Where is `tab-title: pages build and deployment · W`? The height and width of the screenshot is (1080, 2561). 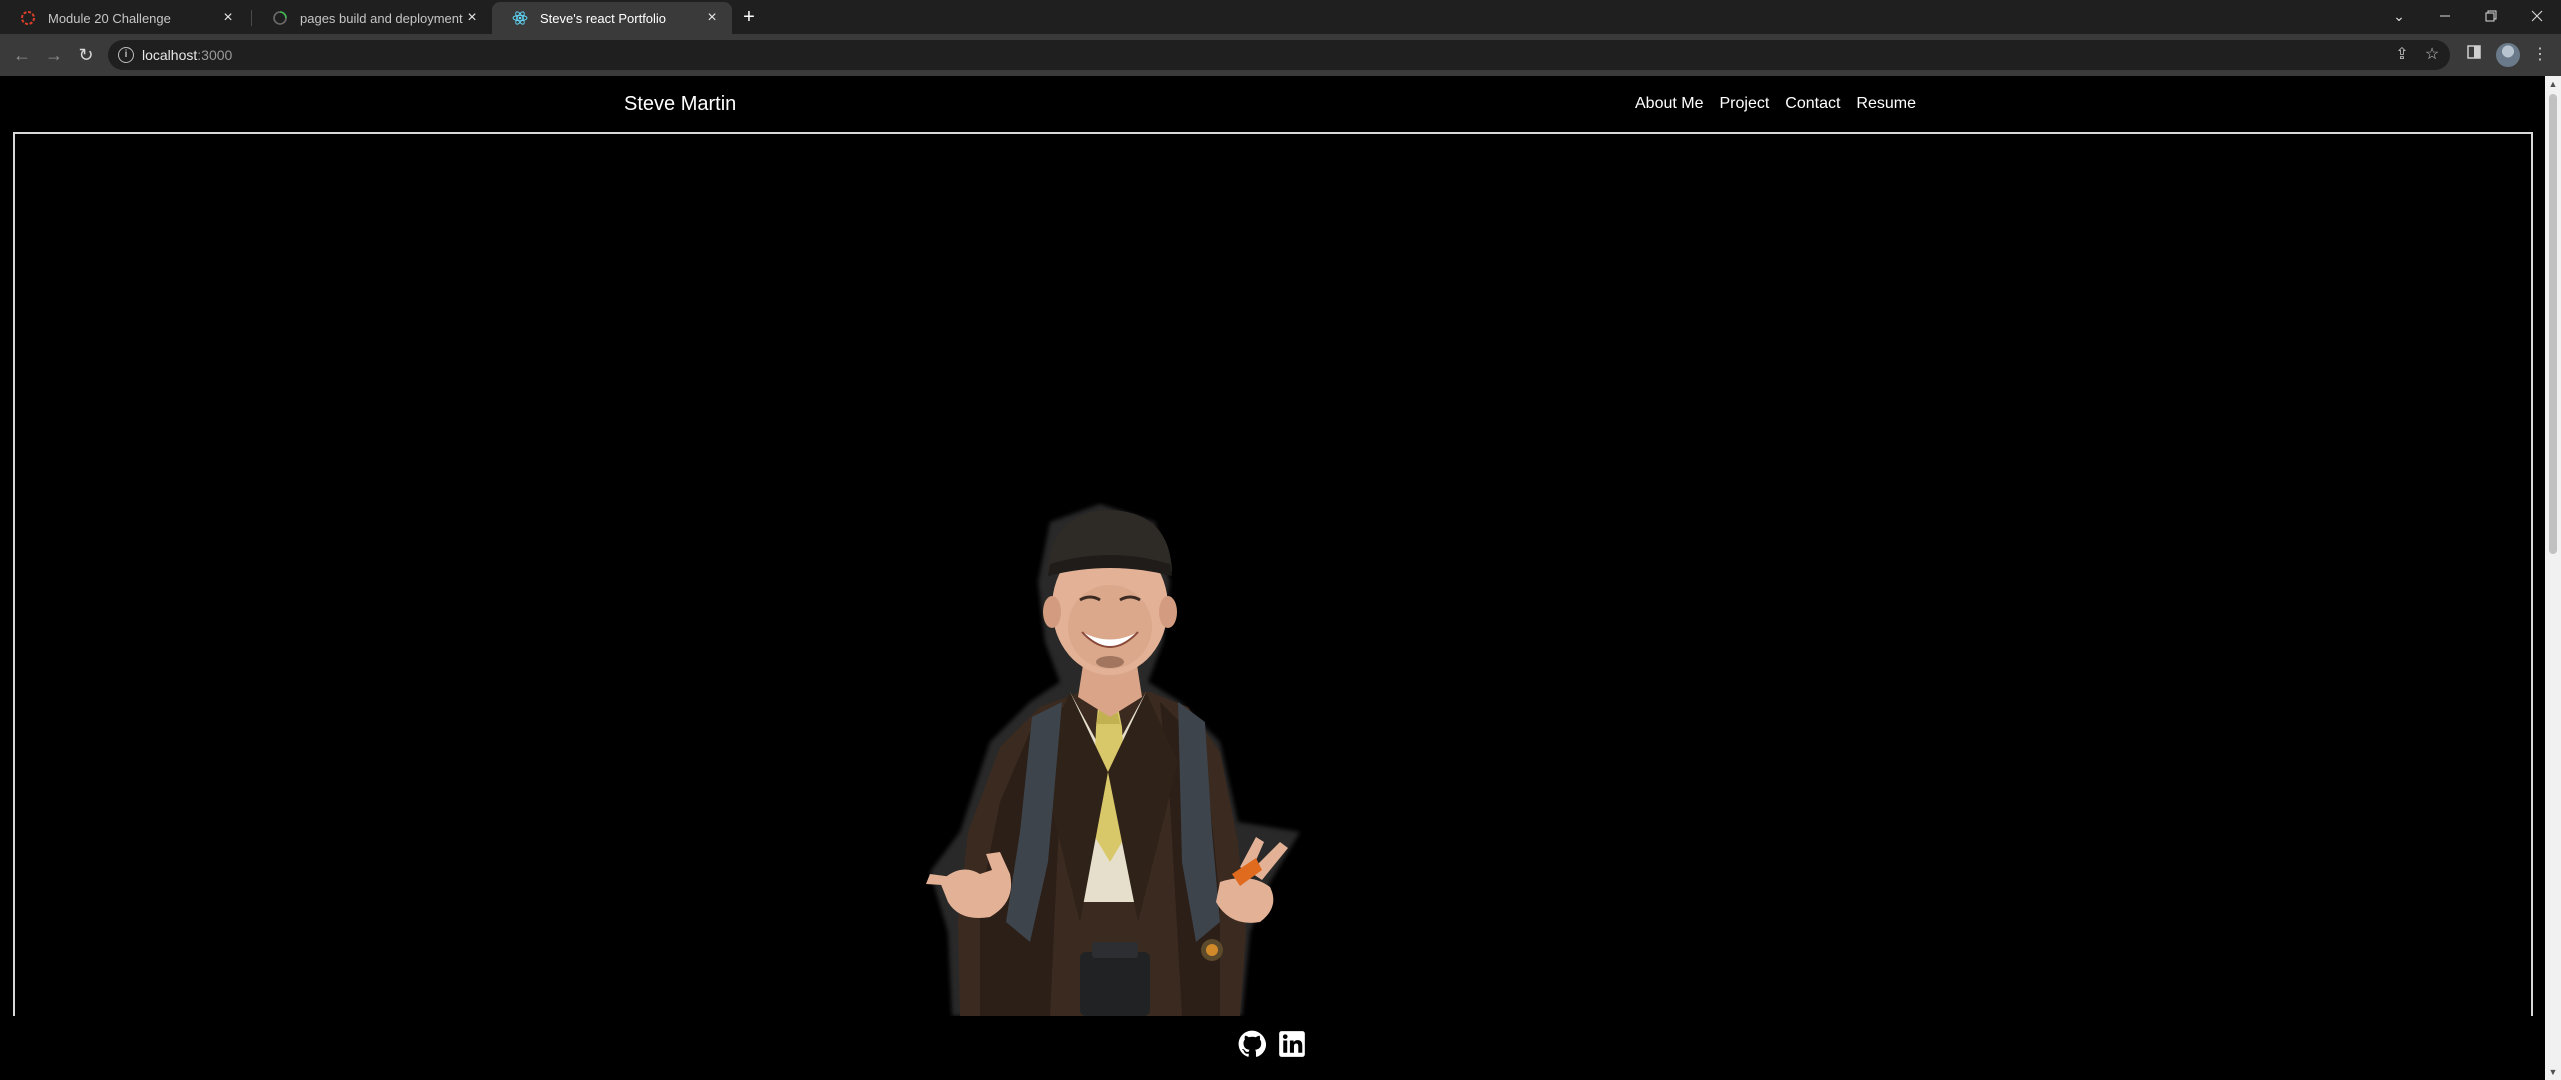 tab-title: pages build and deployment · W is located at coordinates (382, 18).